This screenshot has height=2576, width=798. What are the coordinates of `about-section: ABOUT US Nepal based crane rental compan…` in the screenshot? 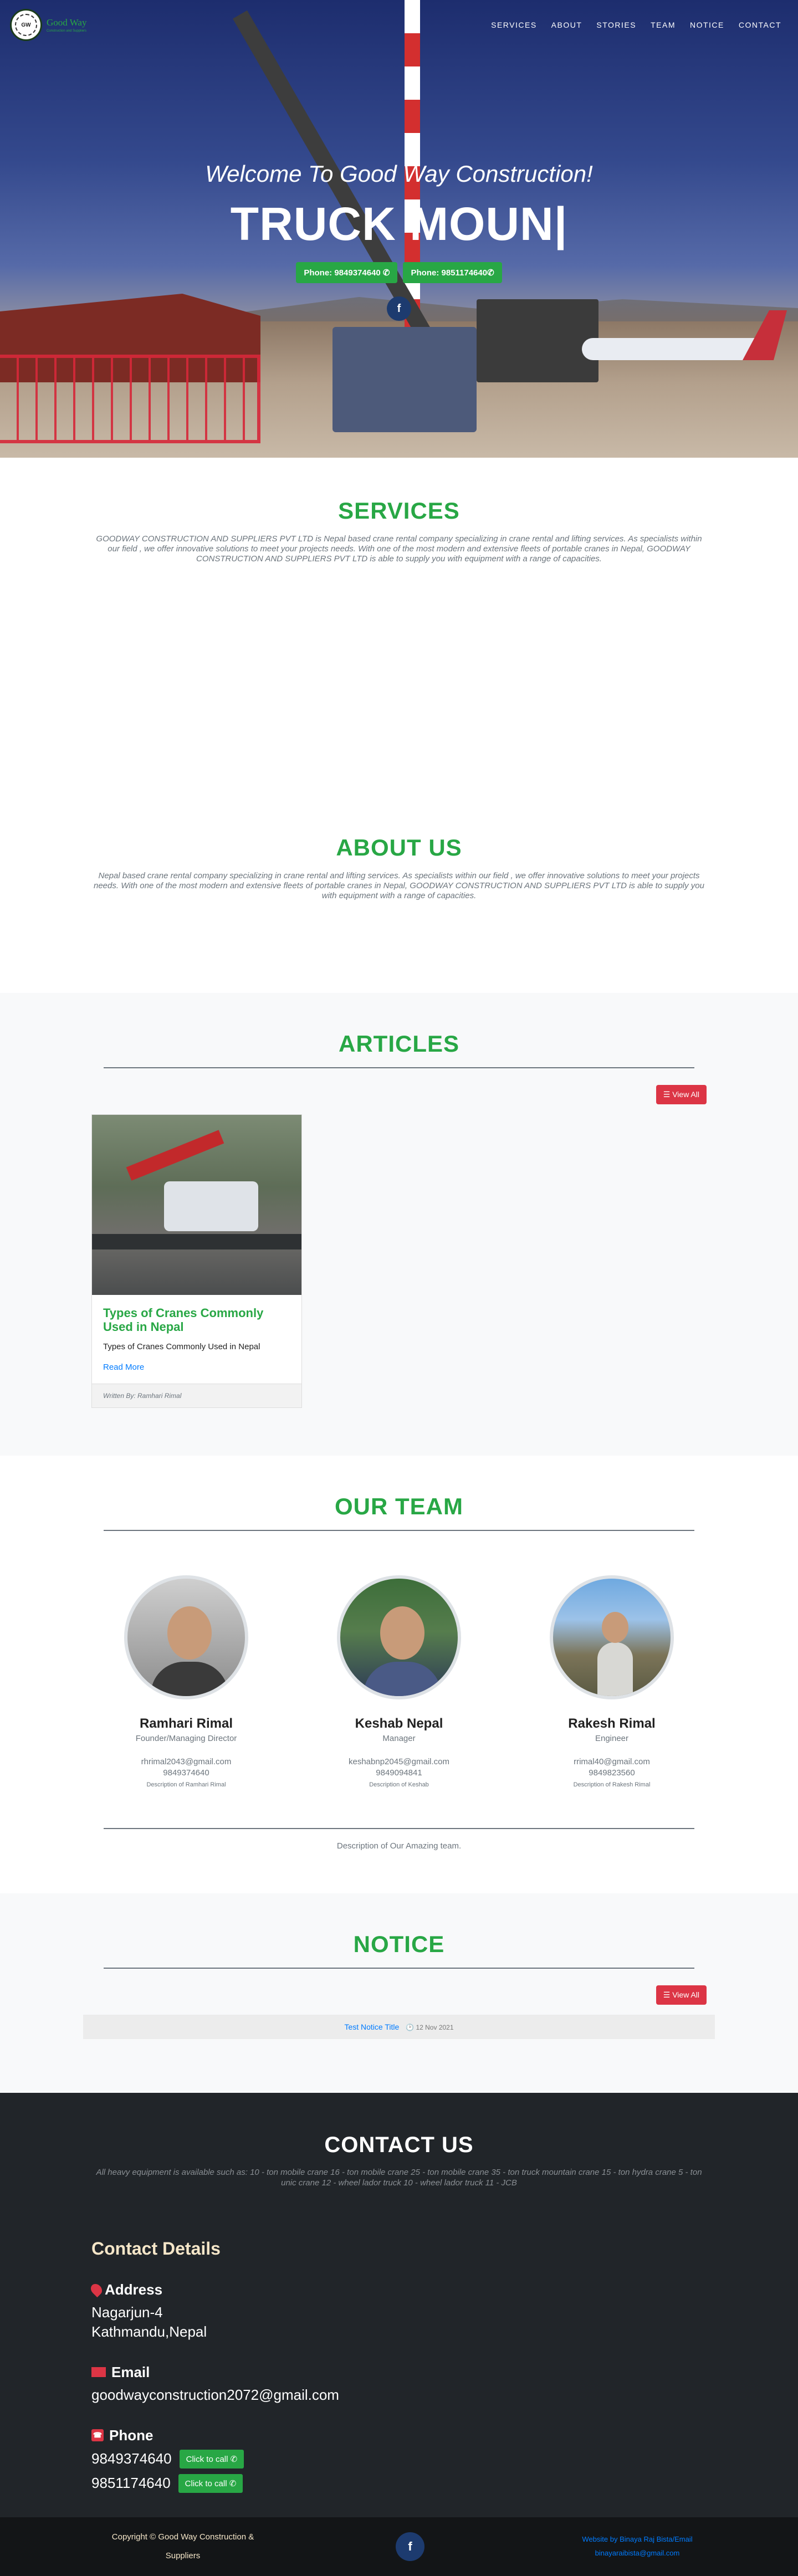 It's located at (399, 913).